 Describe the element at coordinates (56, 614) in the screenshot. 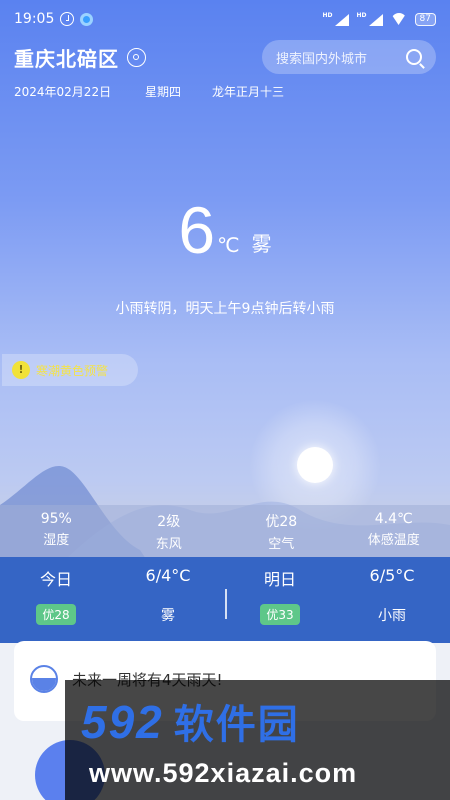

I see `today-aqi-badge: 优28` at that location.